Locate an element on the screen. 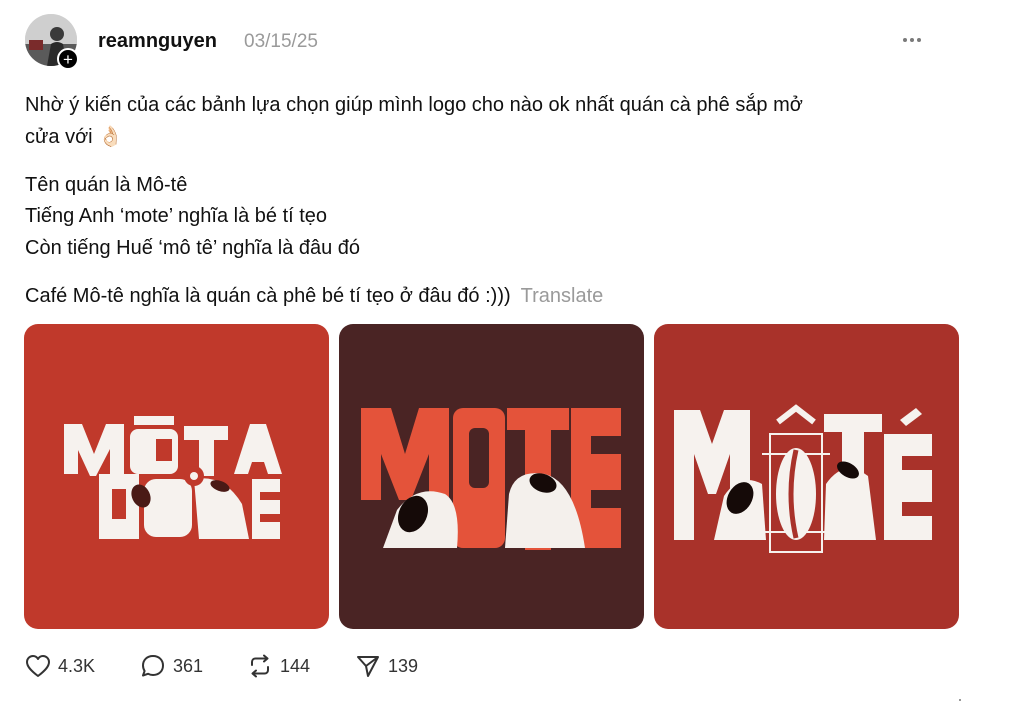 Image resolution: width=1024 pixels, height=707 pixels. logo-mote-red is located at coordinates (176, 476).